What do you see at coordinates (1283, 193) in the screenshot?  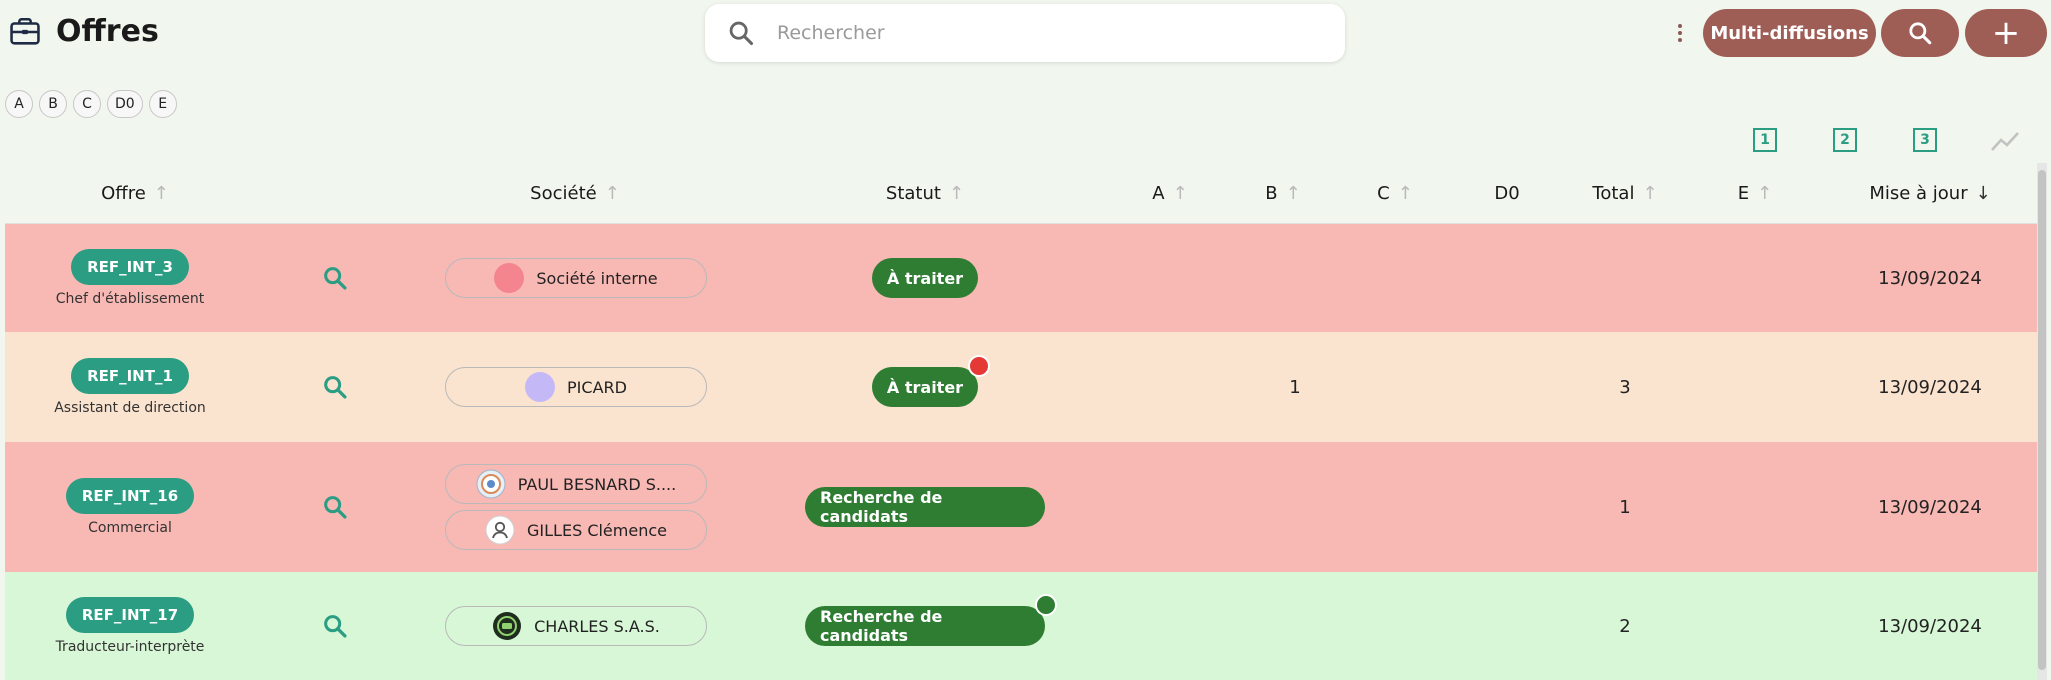 I see `column-header-b: B ↑` at bounding box center [1283, 193].